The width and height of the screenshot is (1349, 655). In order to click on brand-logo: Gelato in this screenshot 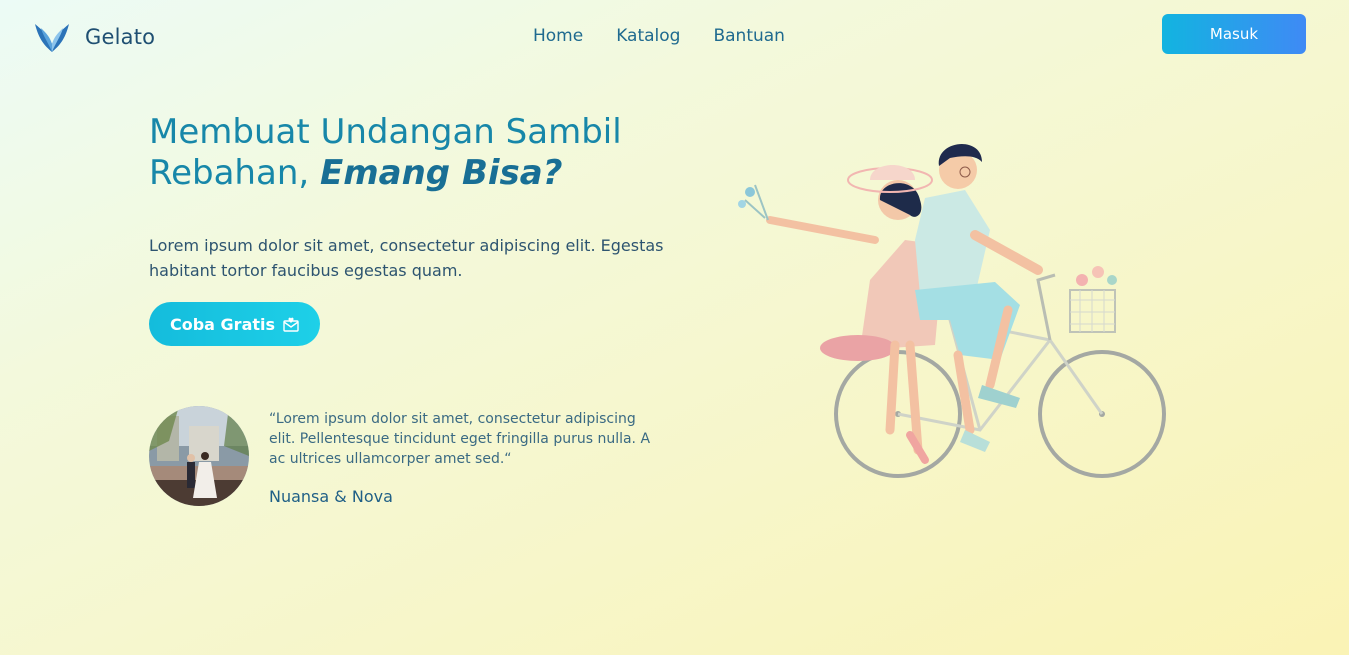, I will do `click(94, 37)`.